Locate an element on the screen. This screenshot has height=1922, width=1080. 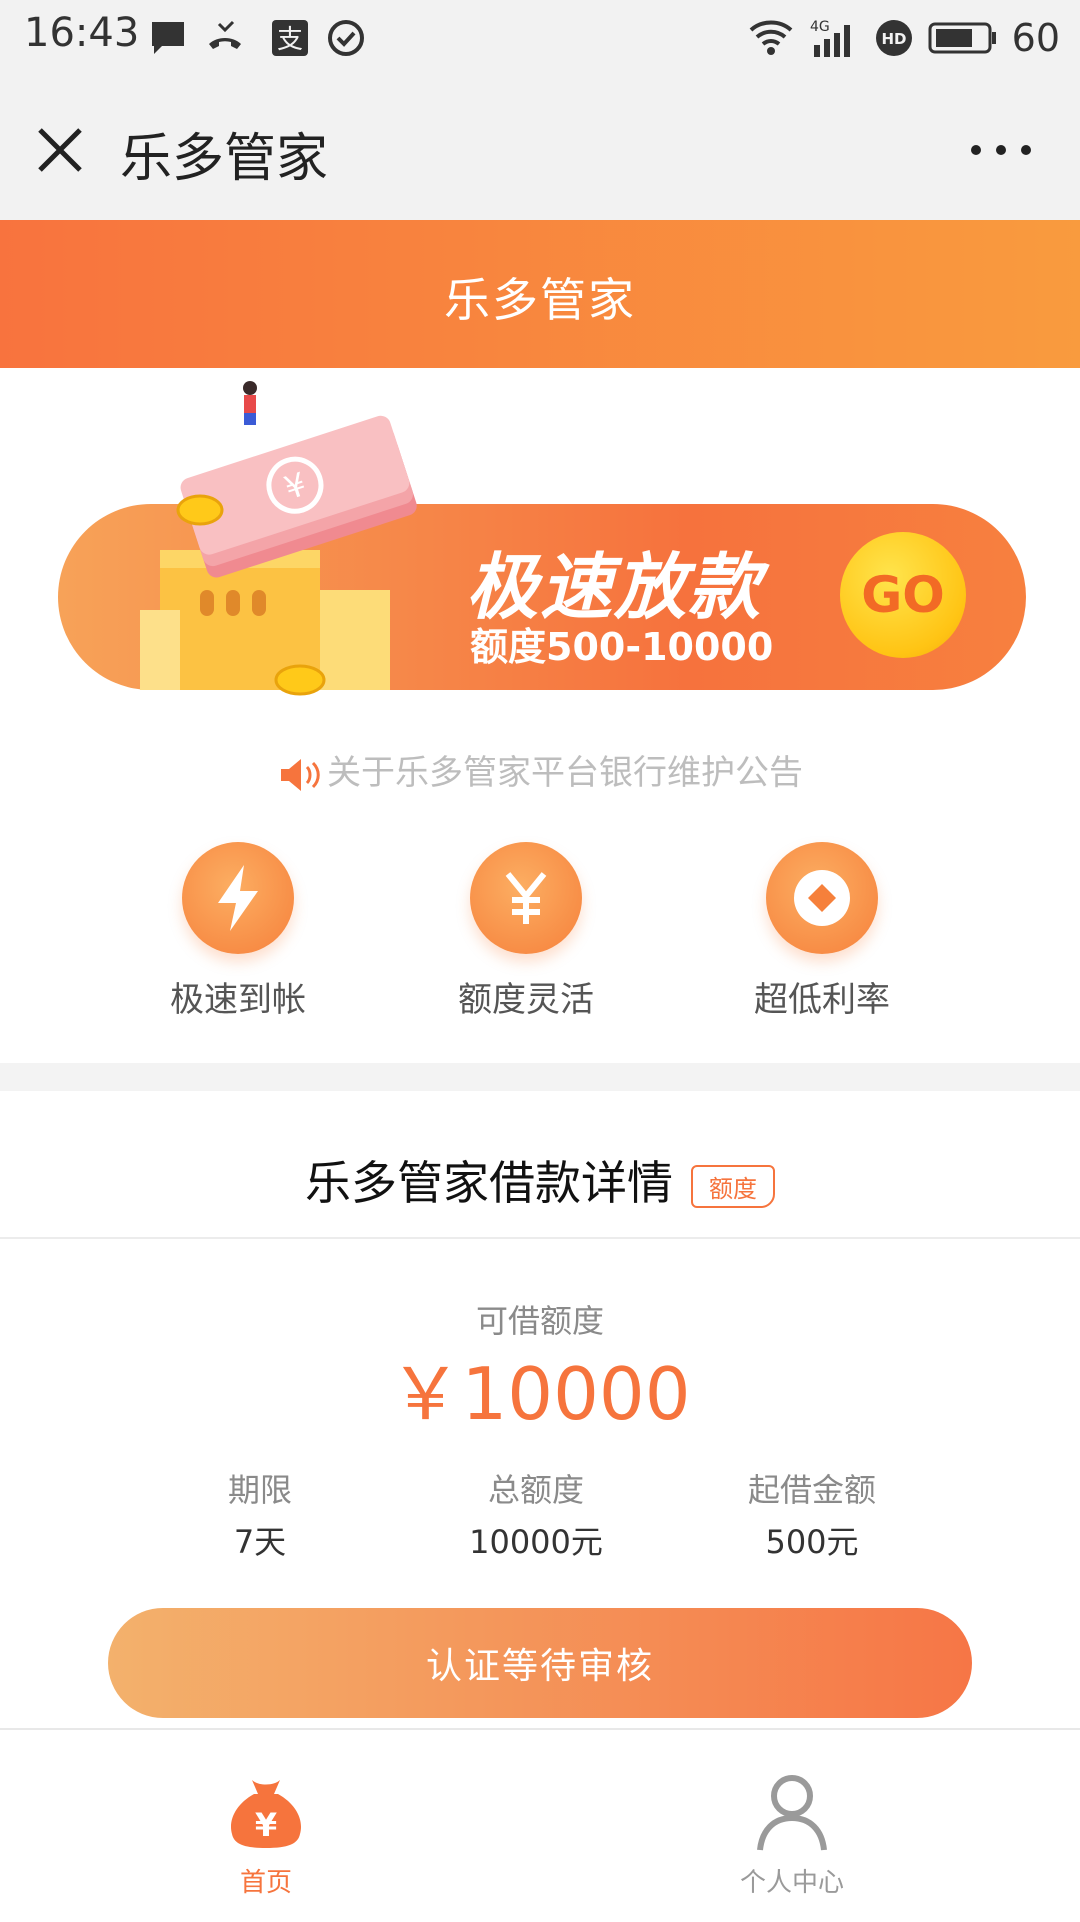
lightning-icon is located at coordinates (238, 898).